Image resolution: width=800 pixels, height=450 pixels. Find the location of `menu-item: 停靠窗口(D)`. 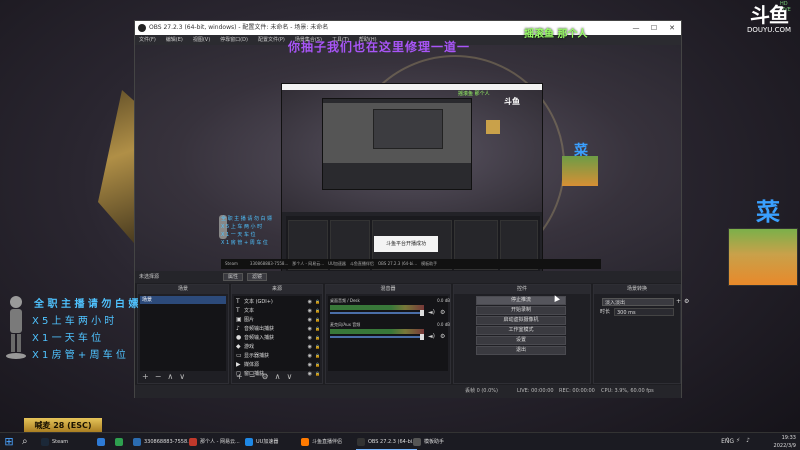

menu-item: 停靠窗口(D) is located at coordinates (234, 40).